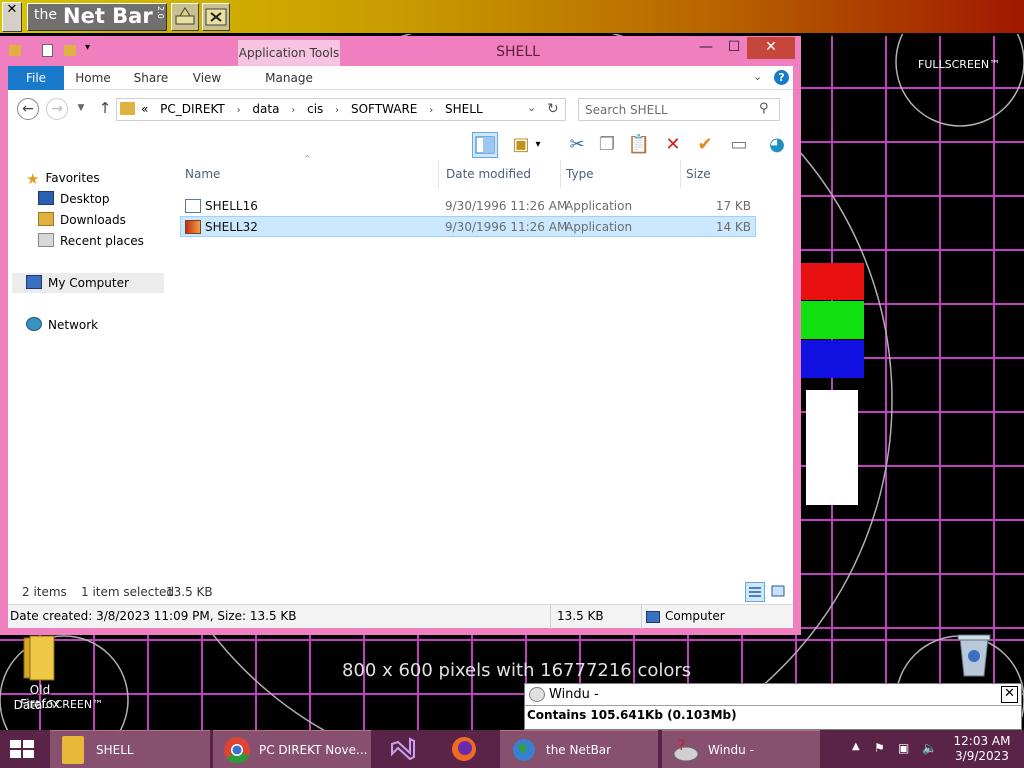 The width and height of the screenshot is (1024, 768). What do you see at coordinates (757, 76) in the screenshot?
I see `chevron-down-icon: ⌄` at bounding box center [757, 76].